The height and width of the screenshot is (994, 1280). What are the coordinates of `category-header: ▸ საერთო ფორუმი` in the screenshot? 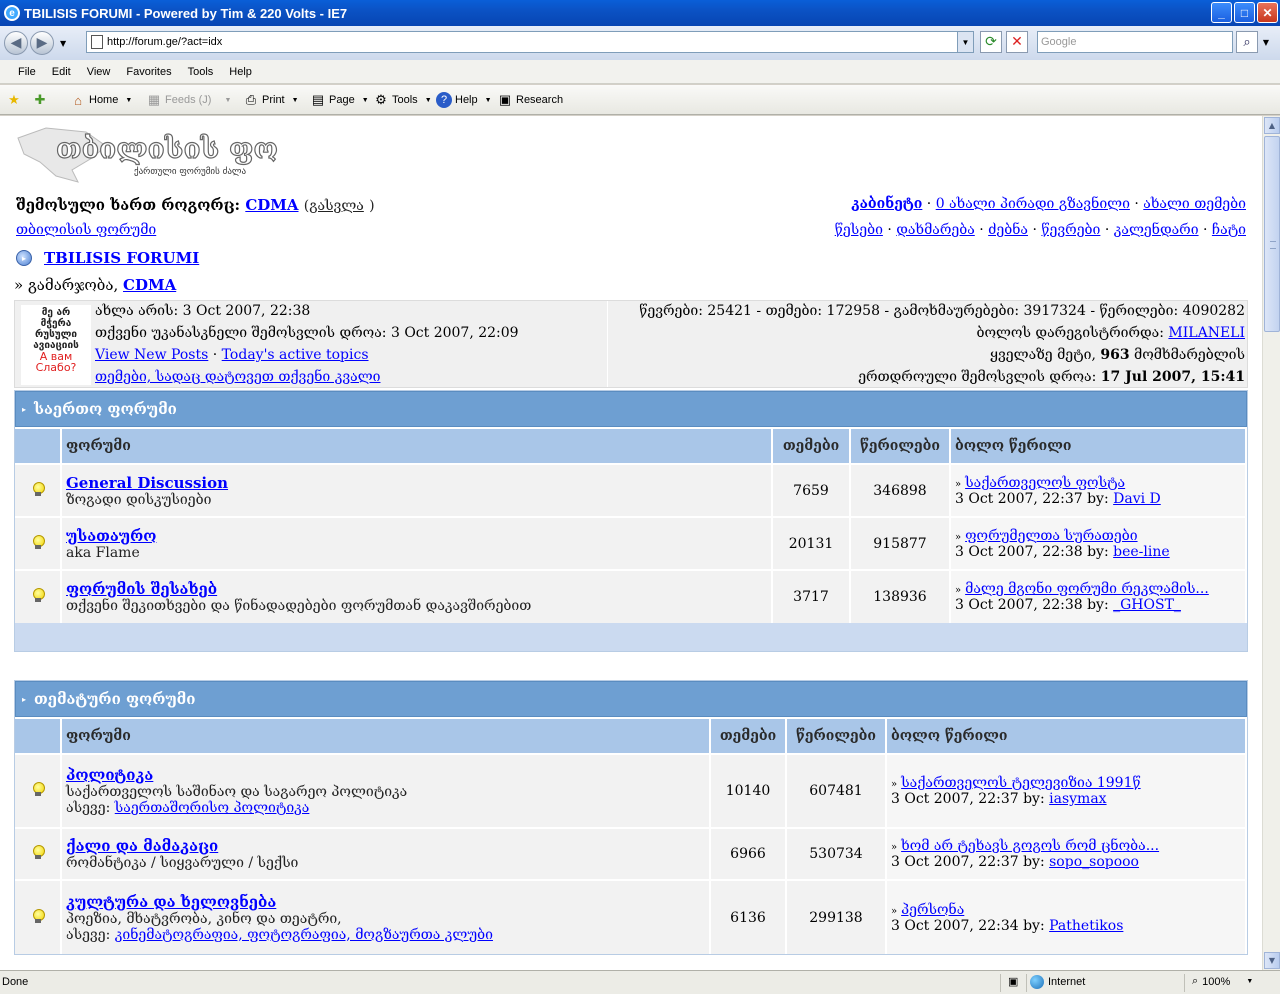 It's located at (631, 409).